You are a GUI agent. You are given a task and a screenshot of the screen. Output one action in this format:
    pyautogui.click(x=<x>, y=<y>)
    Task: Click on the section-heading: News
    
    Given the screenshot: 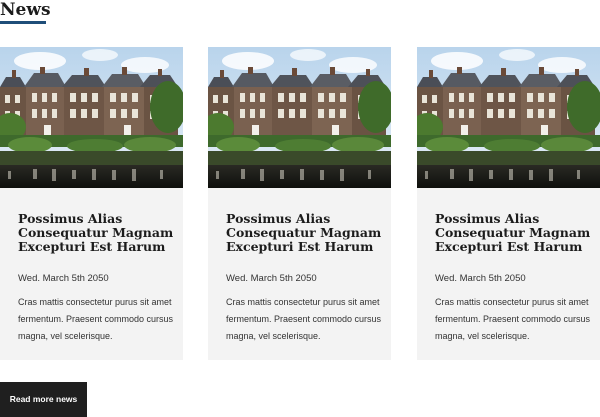 What is the action you would take?
    pyautogui.click(x=25, y=12)
    